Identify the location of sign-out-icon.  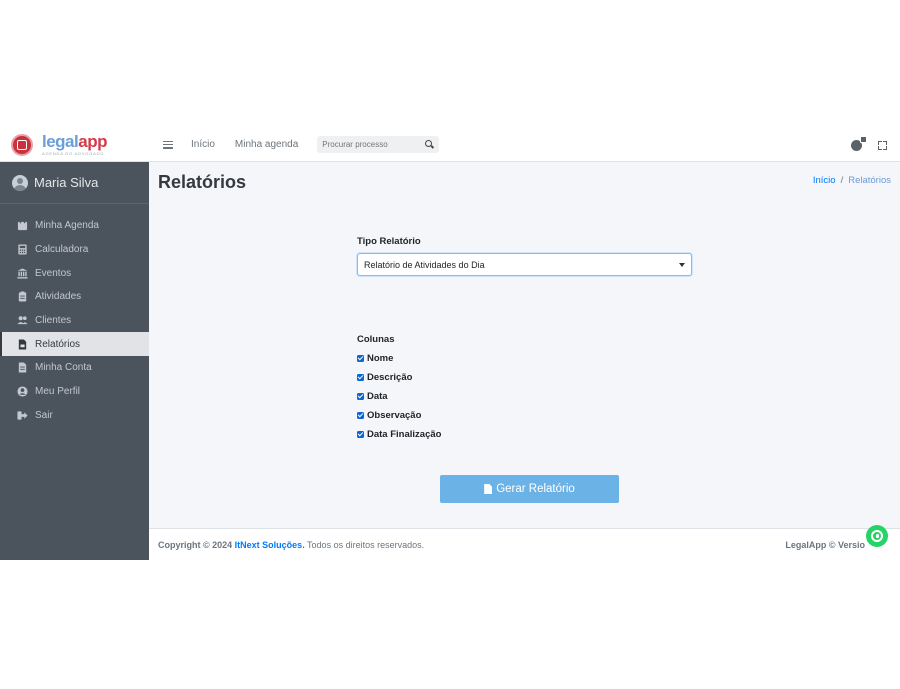
(22, 415).